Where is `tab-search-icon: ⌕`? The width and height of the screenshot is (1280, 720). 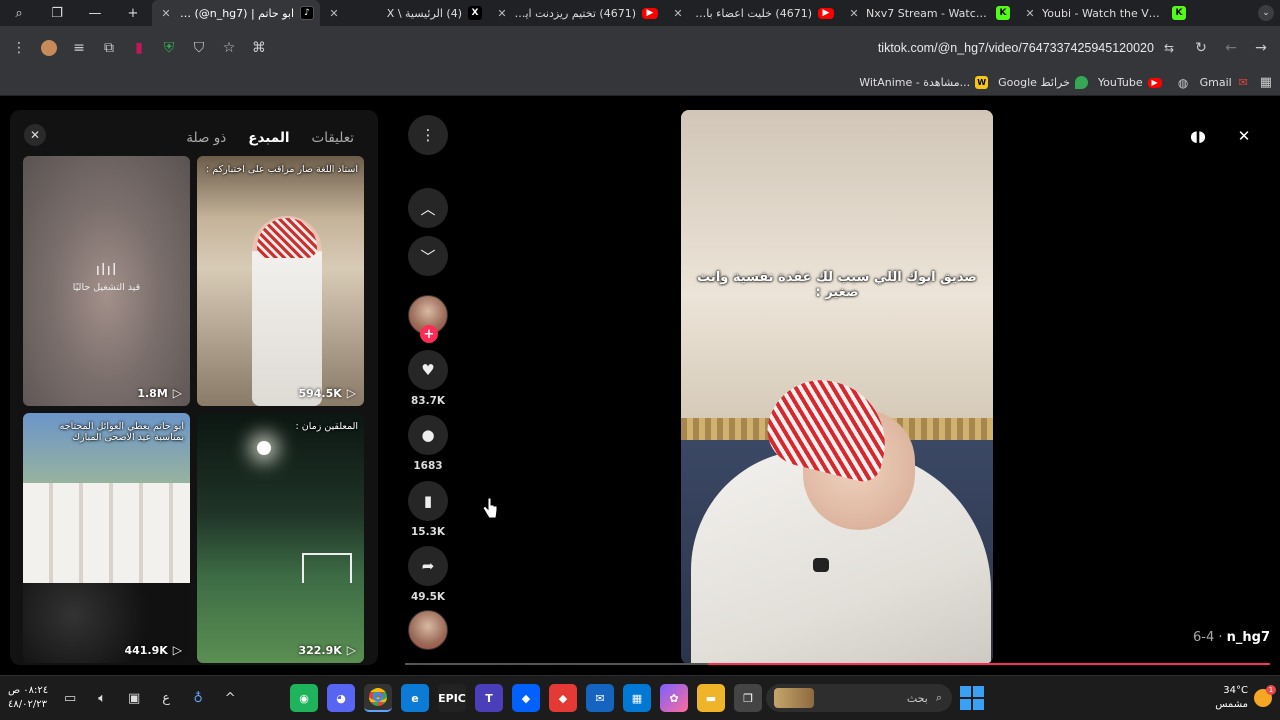 tab-search-icon: ⌕ is located at coordinates (19, 13).